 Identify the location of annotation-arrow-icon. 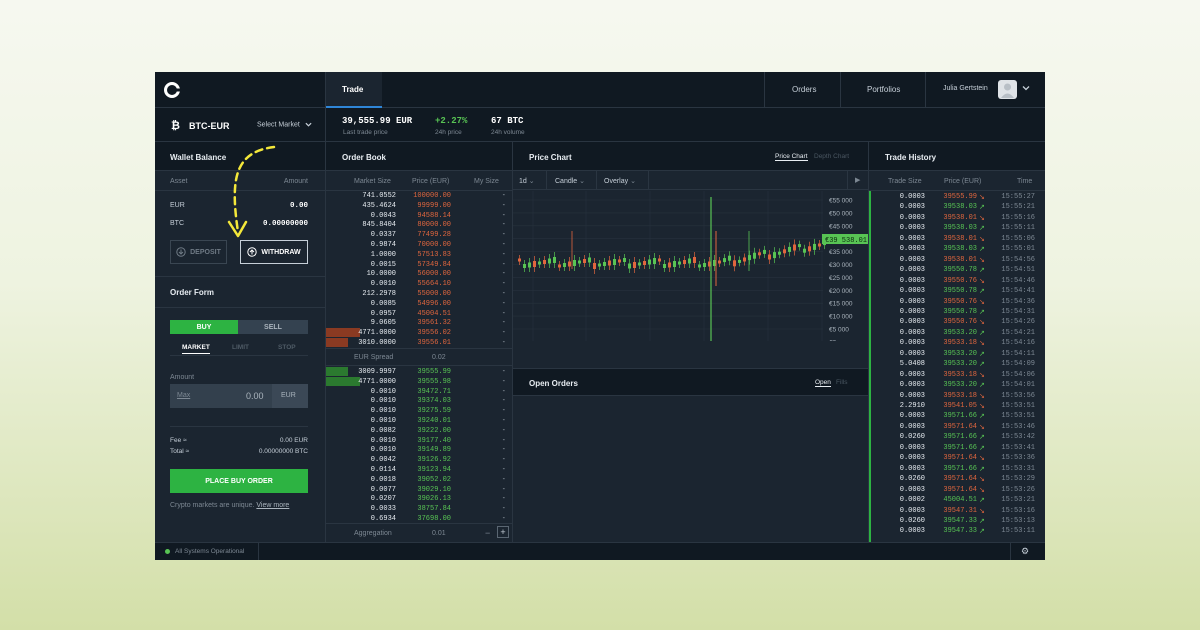
(251, 191).